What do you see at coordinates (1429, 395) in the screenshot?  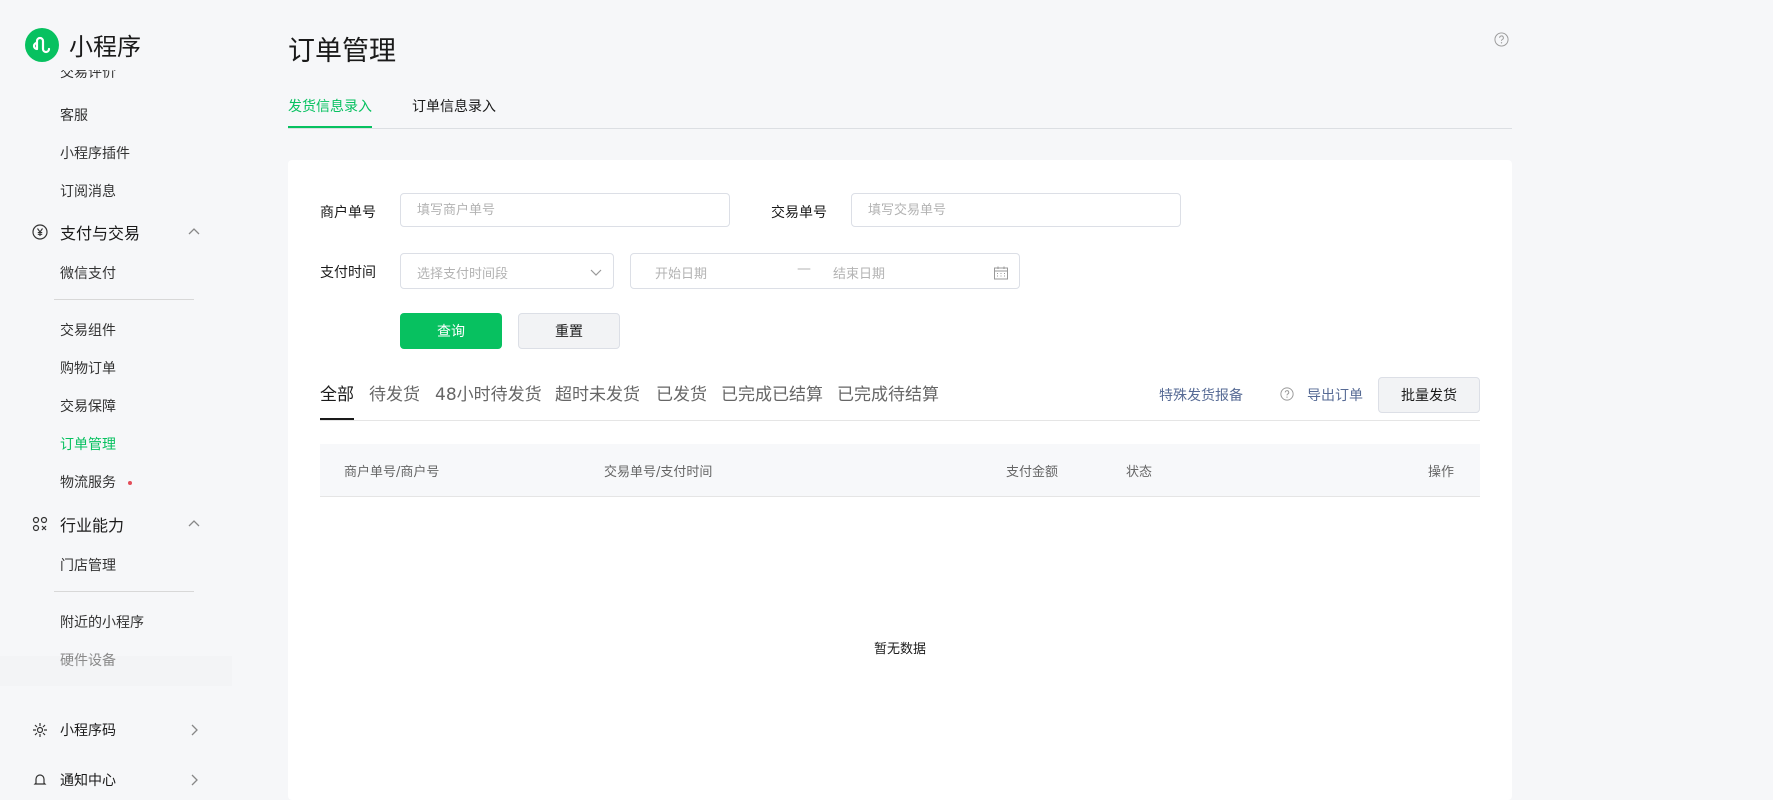 I see `batch-ship-button: 批量发货` at bounding box center [1429, 395].